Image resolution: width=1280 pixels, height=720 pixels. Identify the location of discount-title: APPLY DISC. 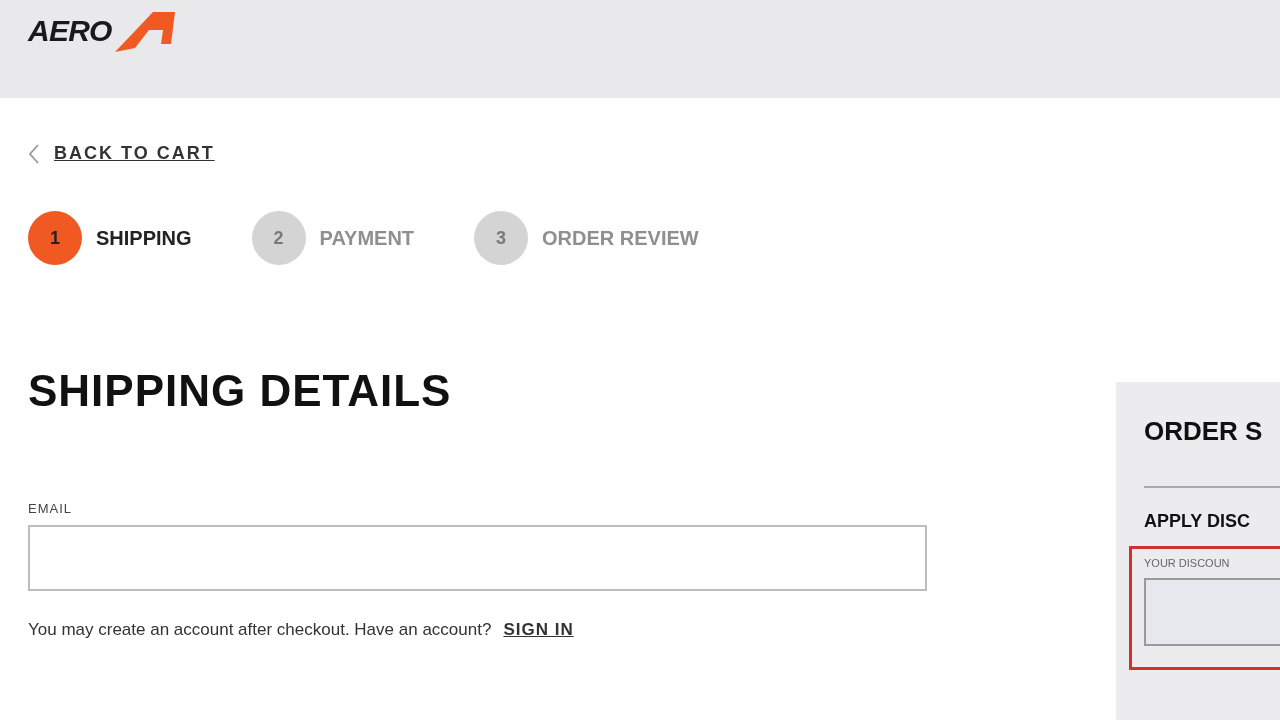
(1198, 521).